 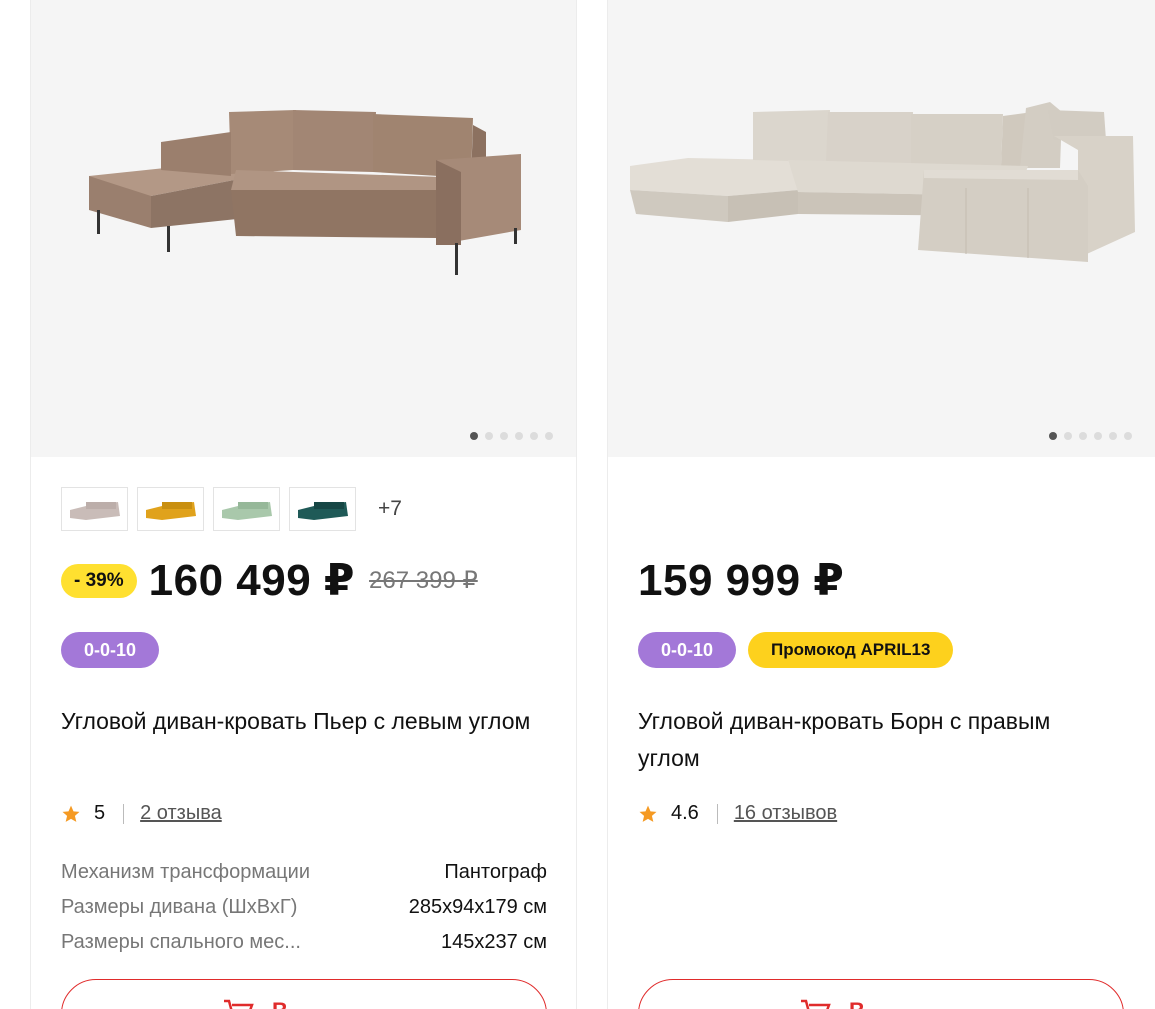 I want to click on spec-value: Пантограф, so click(x=495, y=872).